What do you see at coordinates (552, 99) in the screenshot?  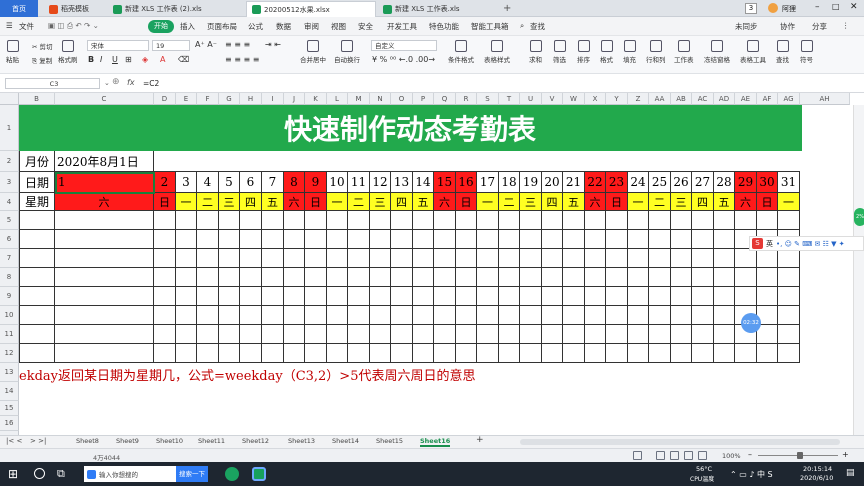 I see `column-header: V` at bounding box center [552, 99].